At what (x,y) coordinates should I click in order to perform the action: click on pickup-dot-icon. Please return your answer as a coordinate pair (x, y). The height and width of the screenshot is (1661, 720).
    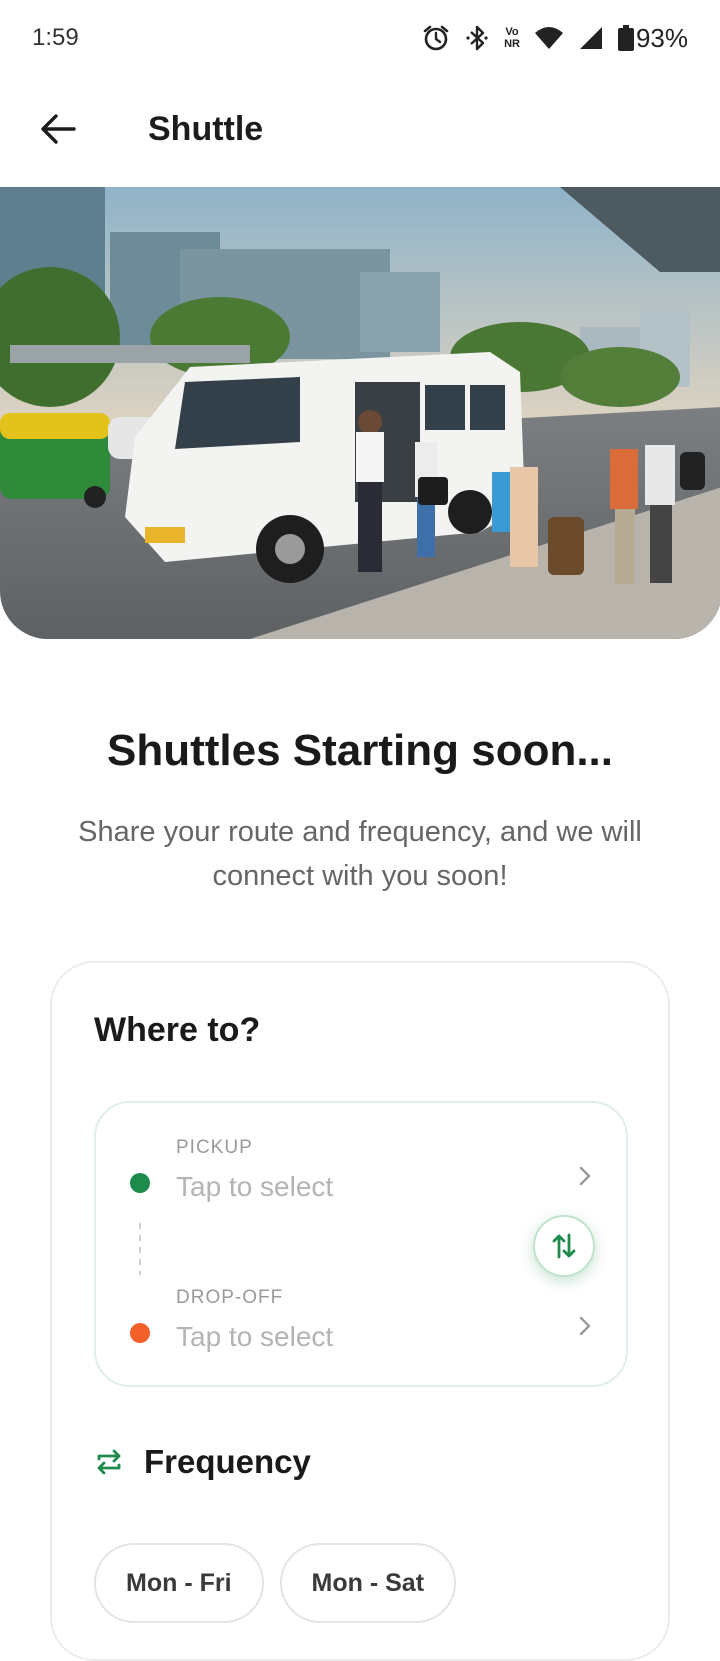
    Looking at the image, I should click on (140, 1183).